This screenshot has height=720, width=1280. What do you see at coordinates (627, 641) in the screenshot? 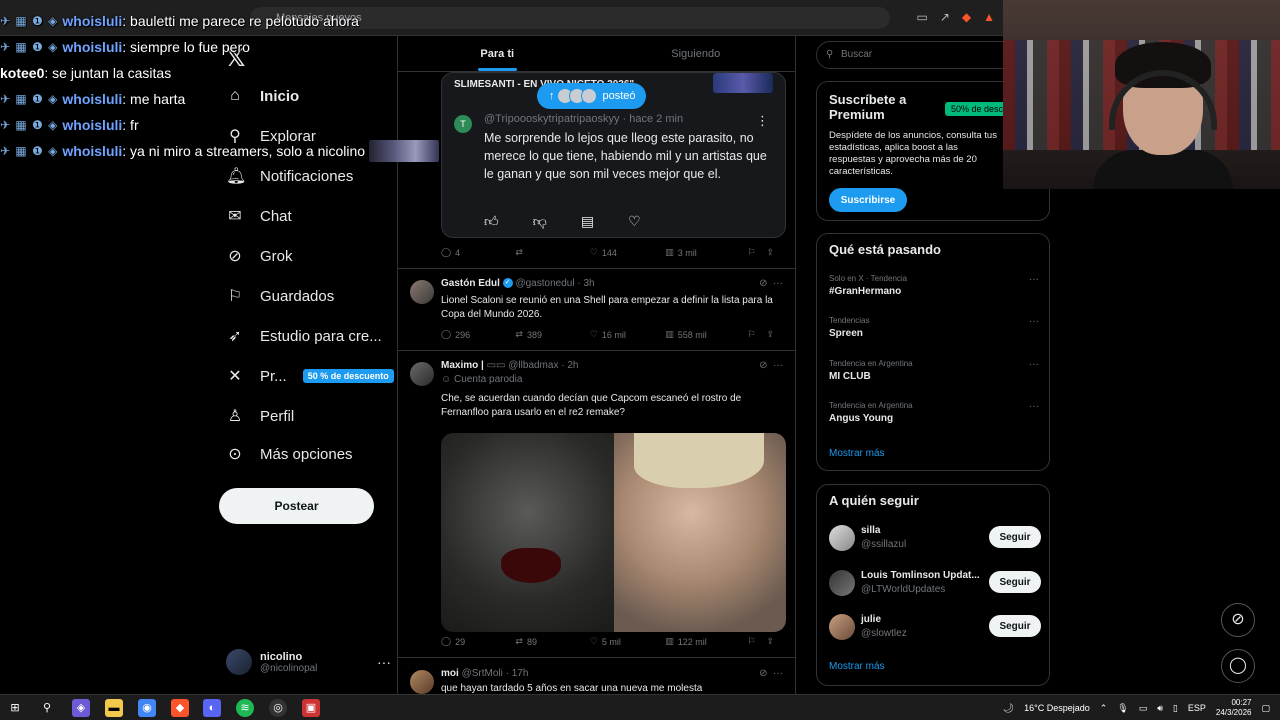
I see `like-button: ♡ 5 mil` at bounding box center [627, 641].